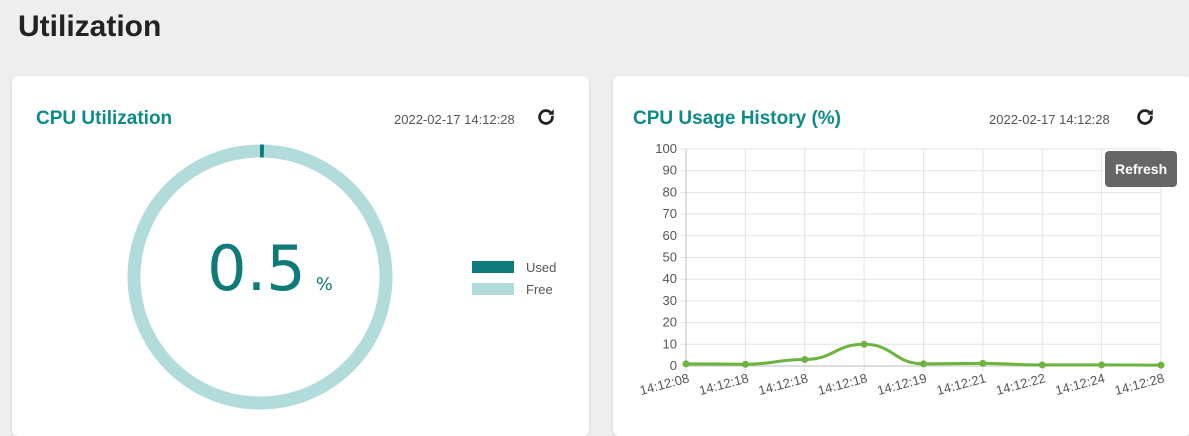 This screenshot has height=436, width=1189. Describe the element at coordinates (666, 148) in the screenshot. I see `y-tick-label: 100` at that location.